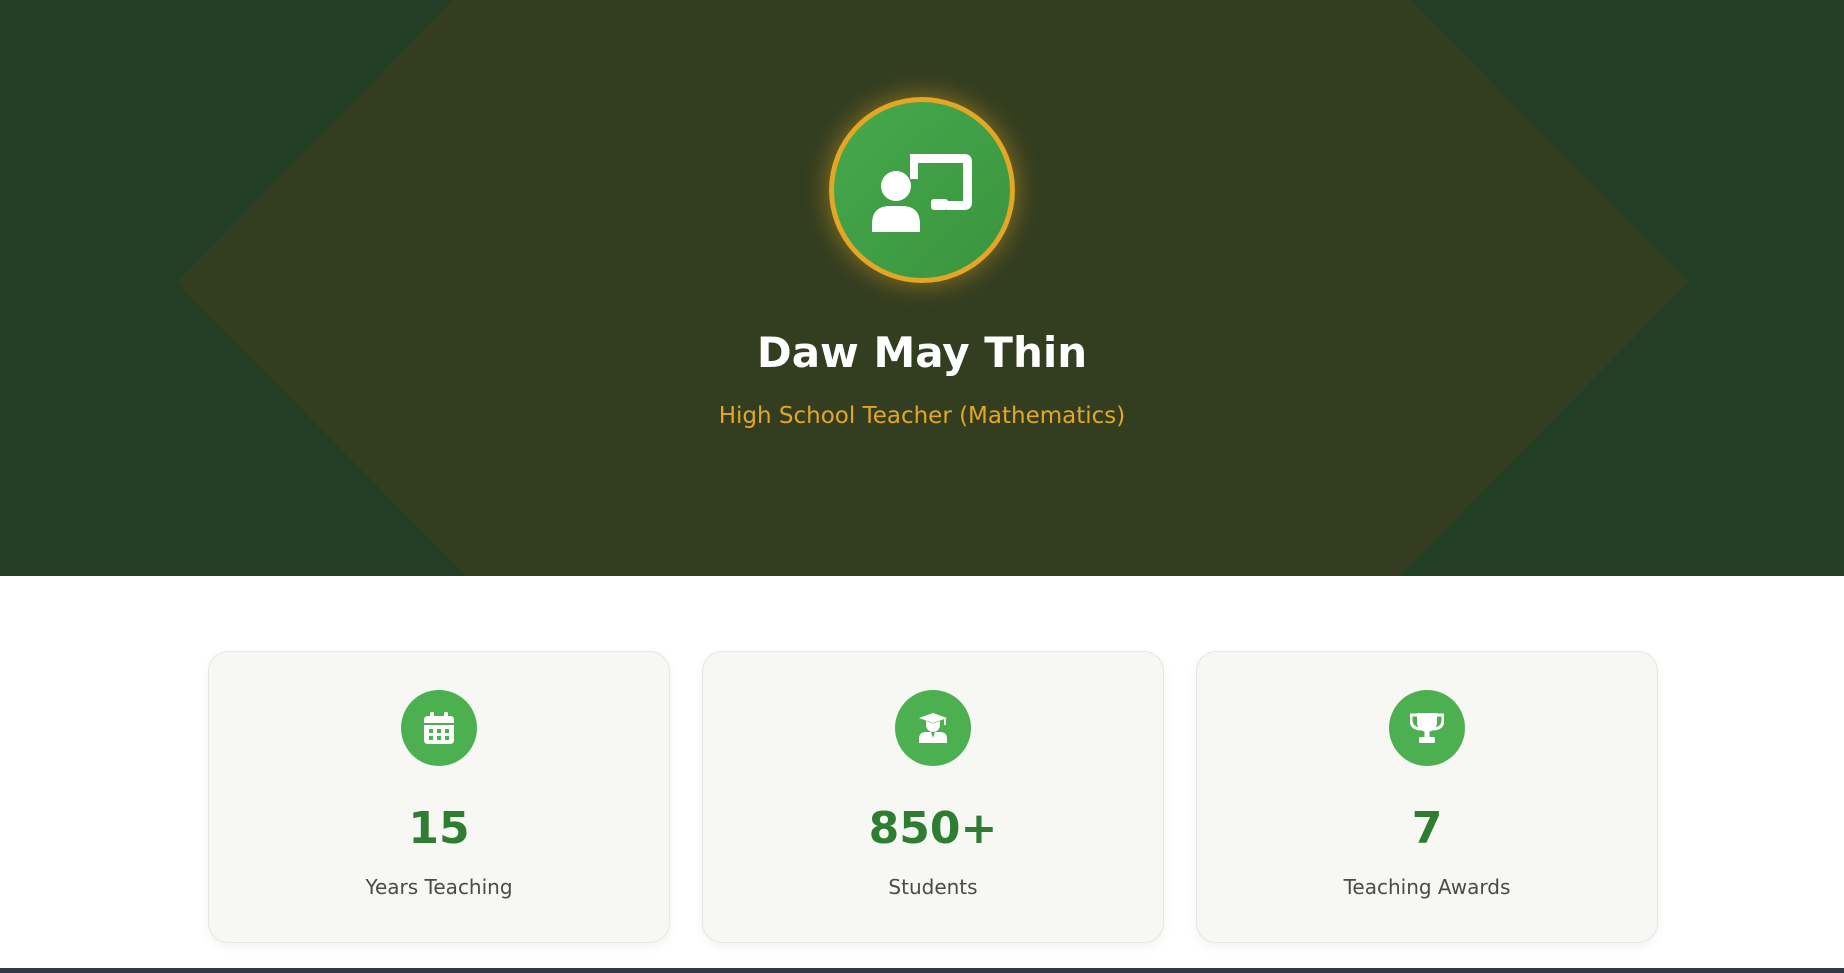 The width and height of the screenshot is (1844, 973). What do you see at coordinates (922, 416) in the screenshot?
I see `teacher-role: High School Teacher (Mathematics)` at bounding box center [922, 416].